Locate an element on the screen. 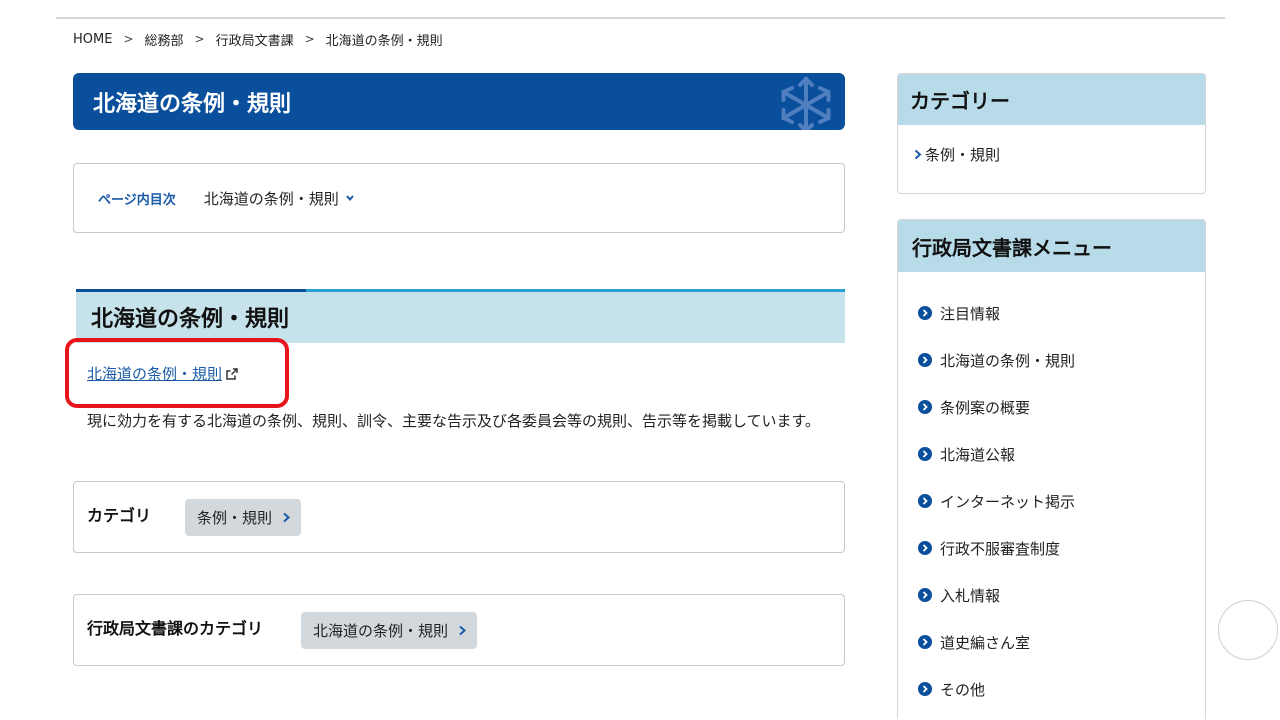  hokkaido-star-emblem-icon is located at coordinates (806, 103).